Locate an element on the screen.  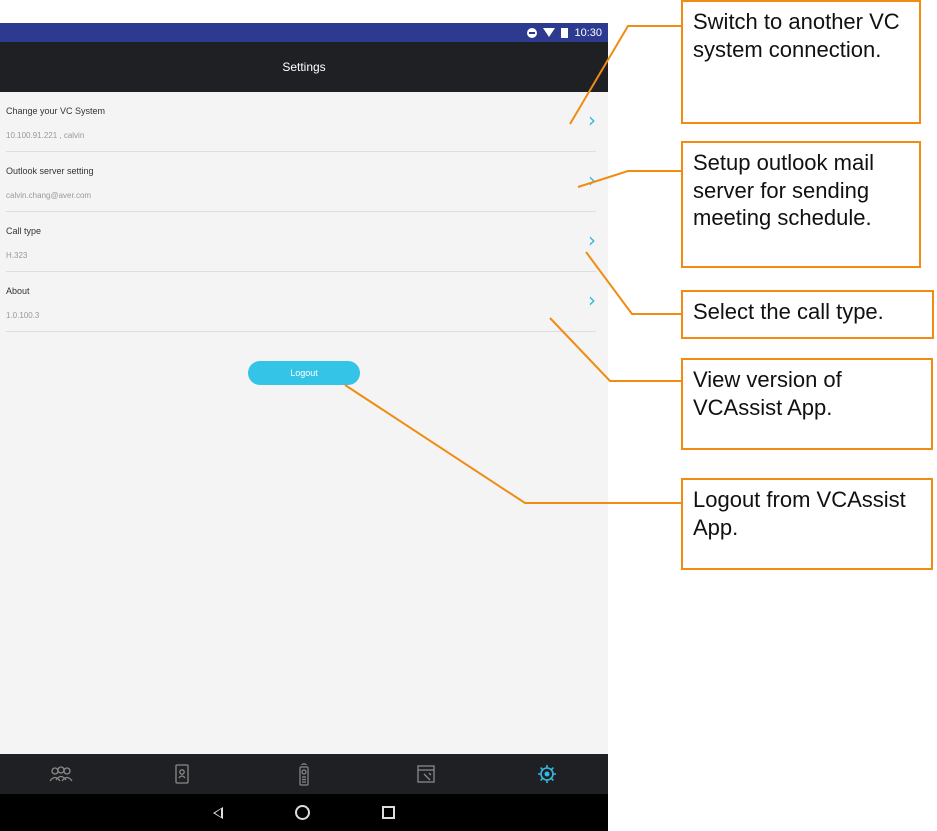
callout-about: View version of VCAssist App. is located at coordinates (807, 404).